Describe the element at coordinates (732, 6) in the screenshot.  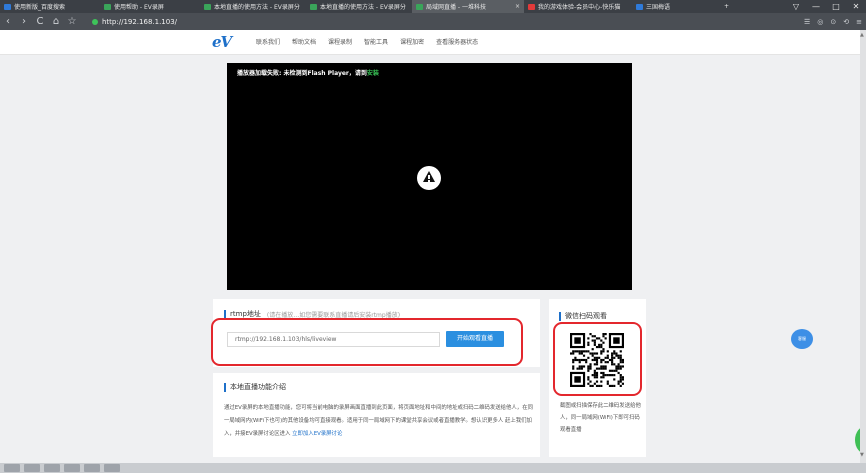
I see `new-tab-icon: +` at that location.